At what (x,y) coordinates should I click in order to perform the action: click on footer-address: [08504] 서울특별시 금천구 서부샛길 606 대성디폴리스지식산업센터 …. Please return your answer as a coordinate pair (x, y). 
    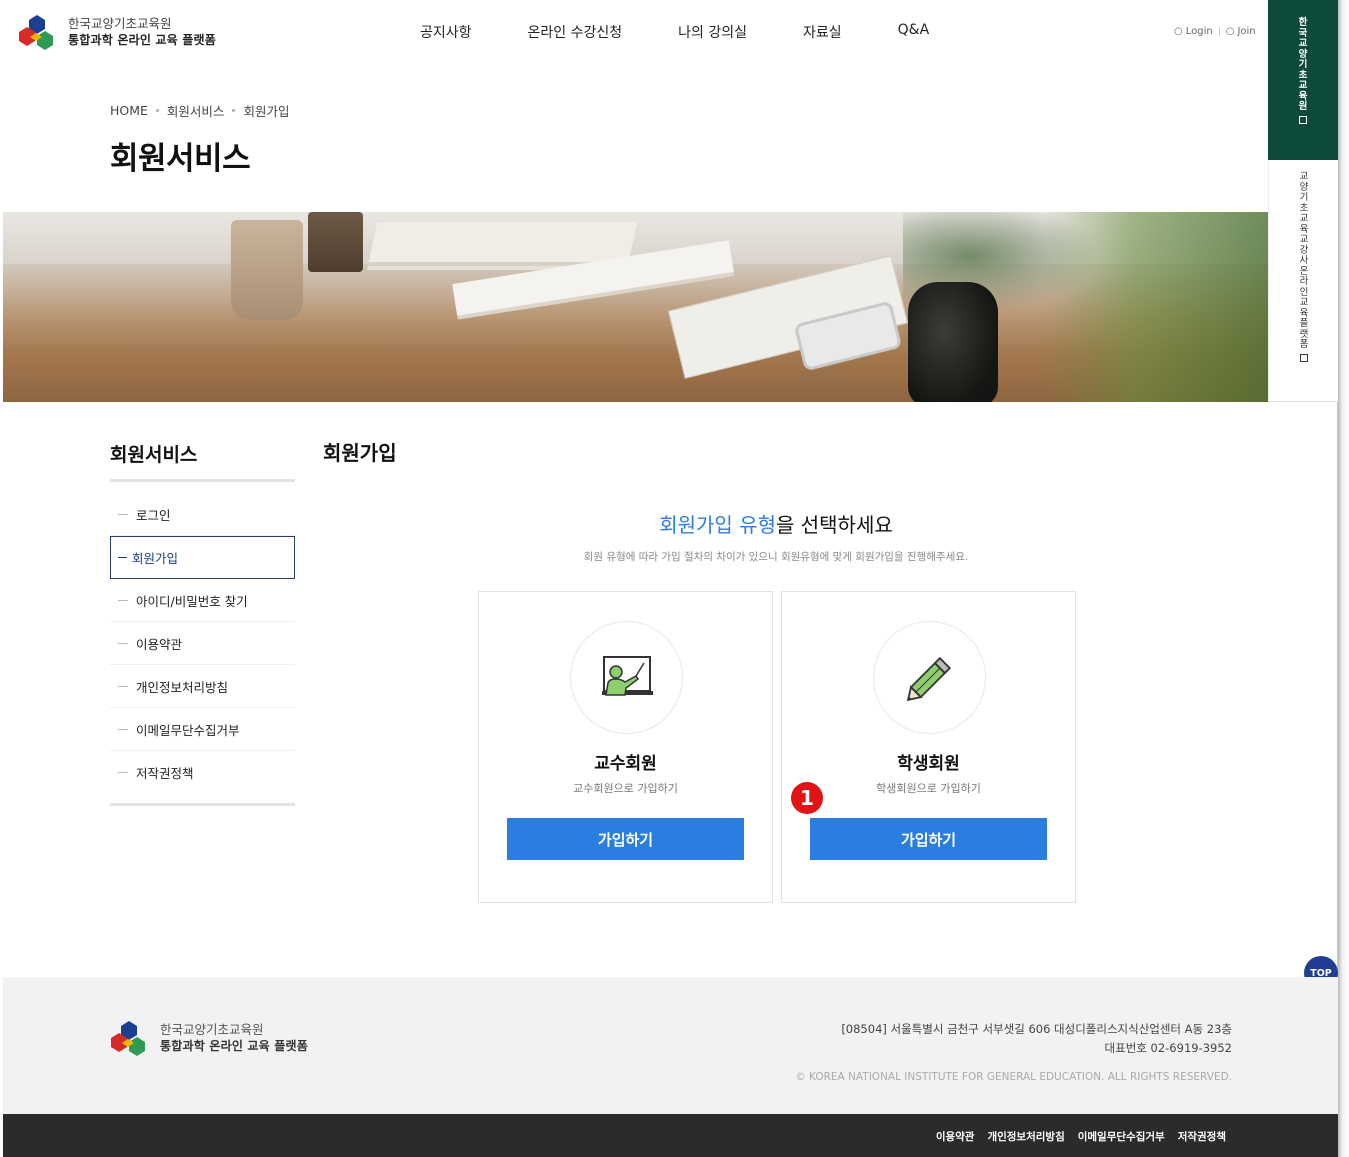
    Looking at the image, I should click on (1036, 1029).